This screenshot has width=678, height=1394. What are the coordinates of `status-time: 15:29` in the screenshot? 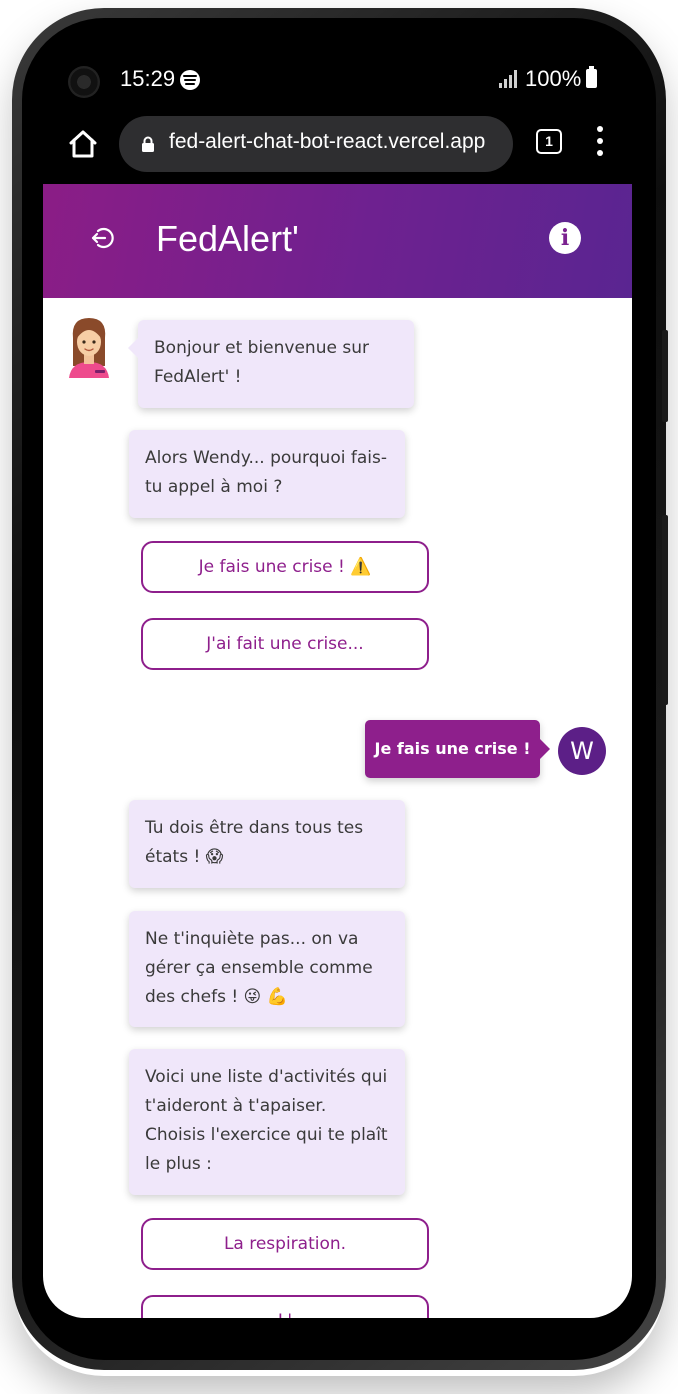 It's located at (148, 78).